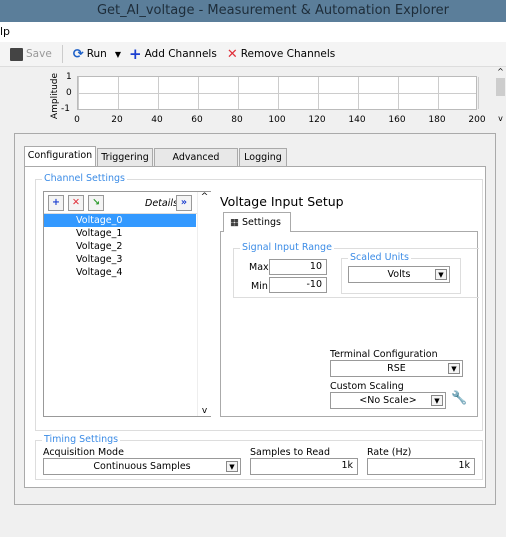 The image size is (506, 537). Describe the element at coordinates (118, 54) in the screenshot. I see `run-dropdown-icon: ▼` at that location.